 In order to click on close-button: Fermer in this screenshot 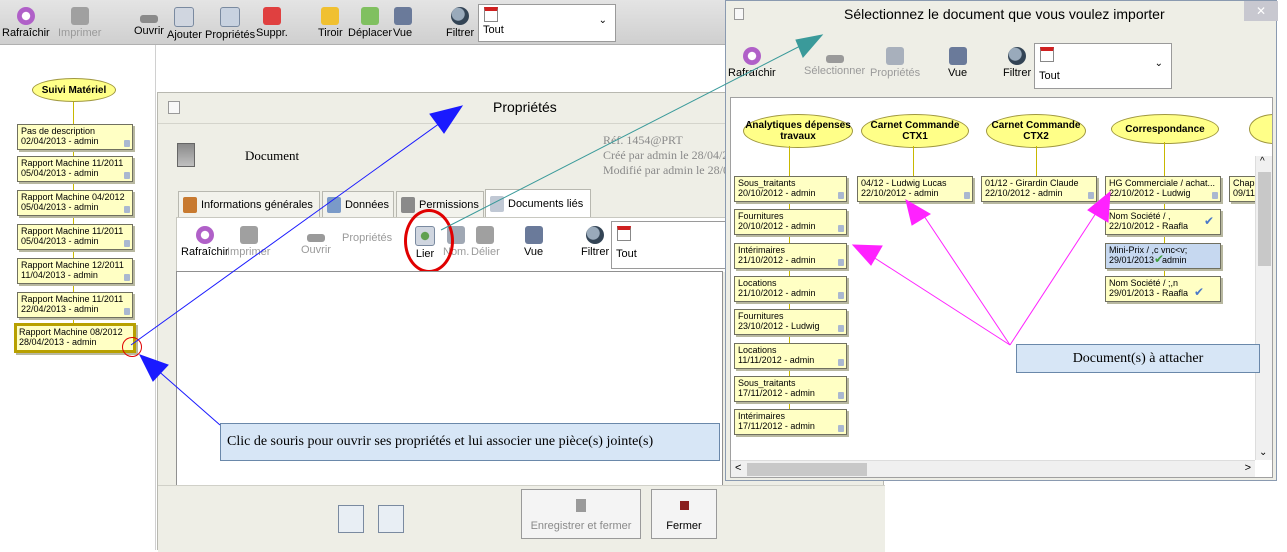, I will do `click(684, 514)`.